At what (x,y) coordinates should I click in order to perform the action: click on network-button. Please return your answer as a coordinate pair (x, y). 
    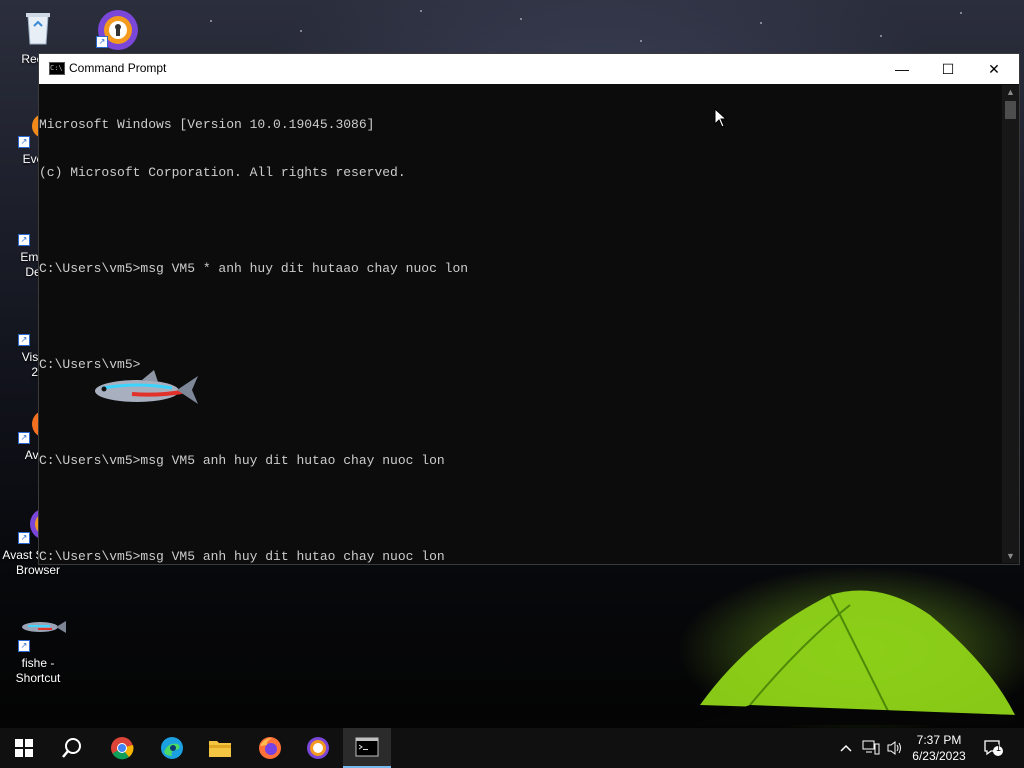
    Looking at the image, I should click on (871, 748).